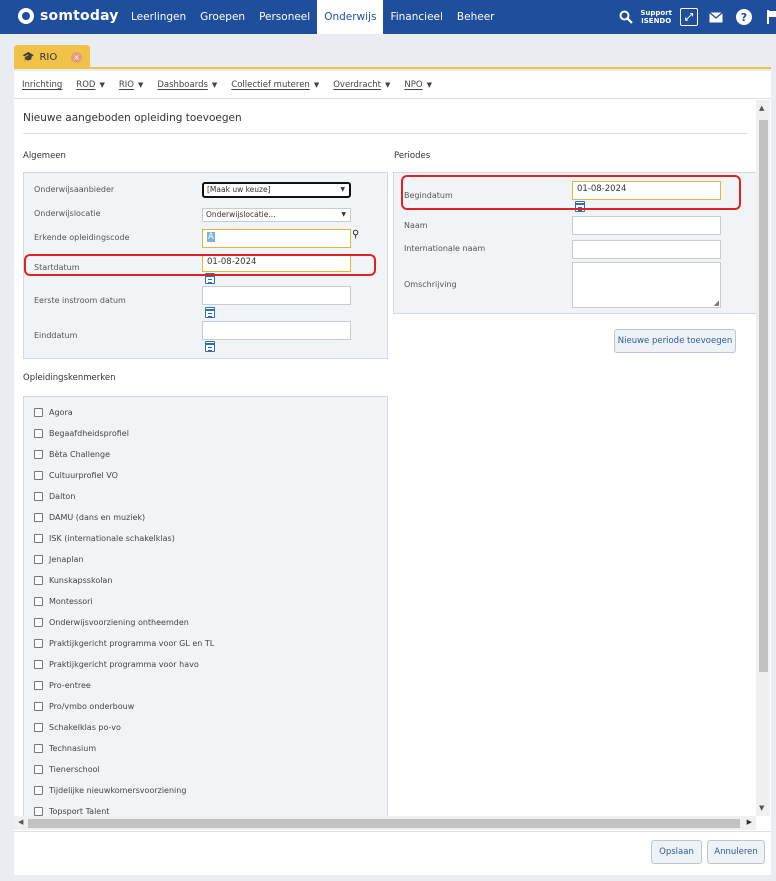 This screenshot has width=776, height=881. I want to click on scroll-right-icon: ▶, so click(749, 822).